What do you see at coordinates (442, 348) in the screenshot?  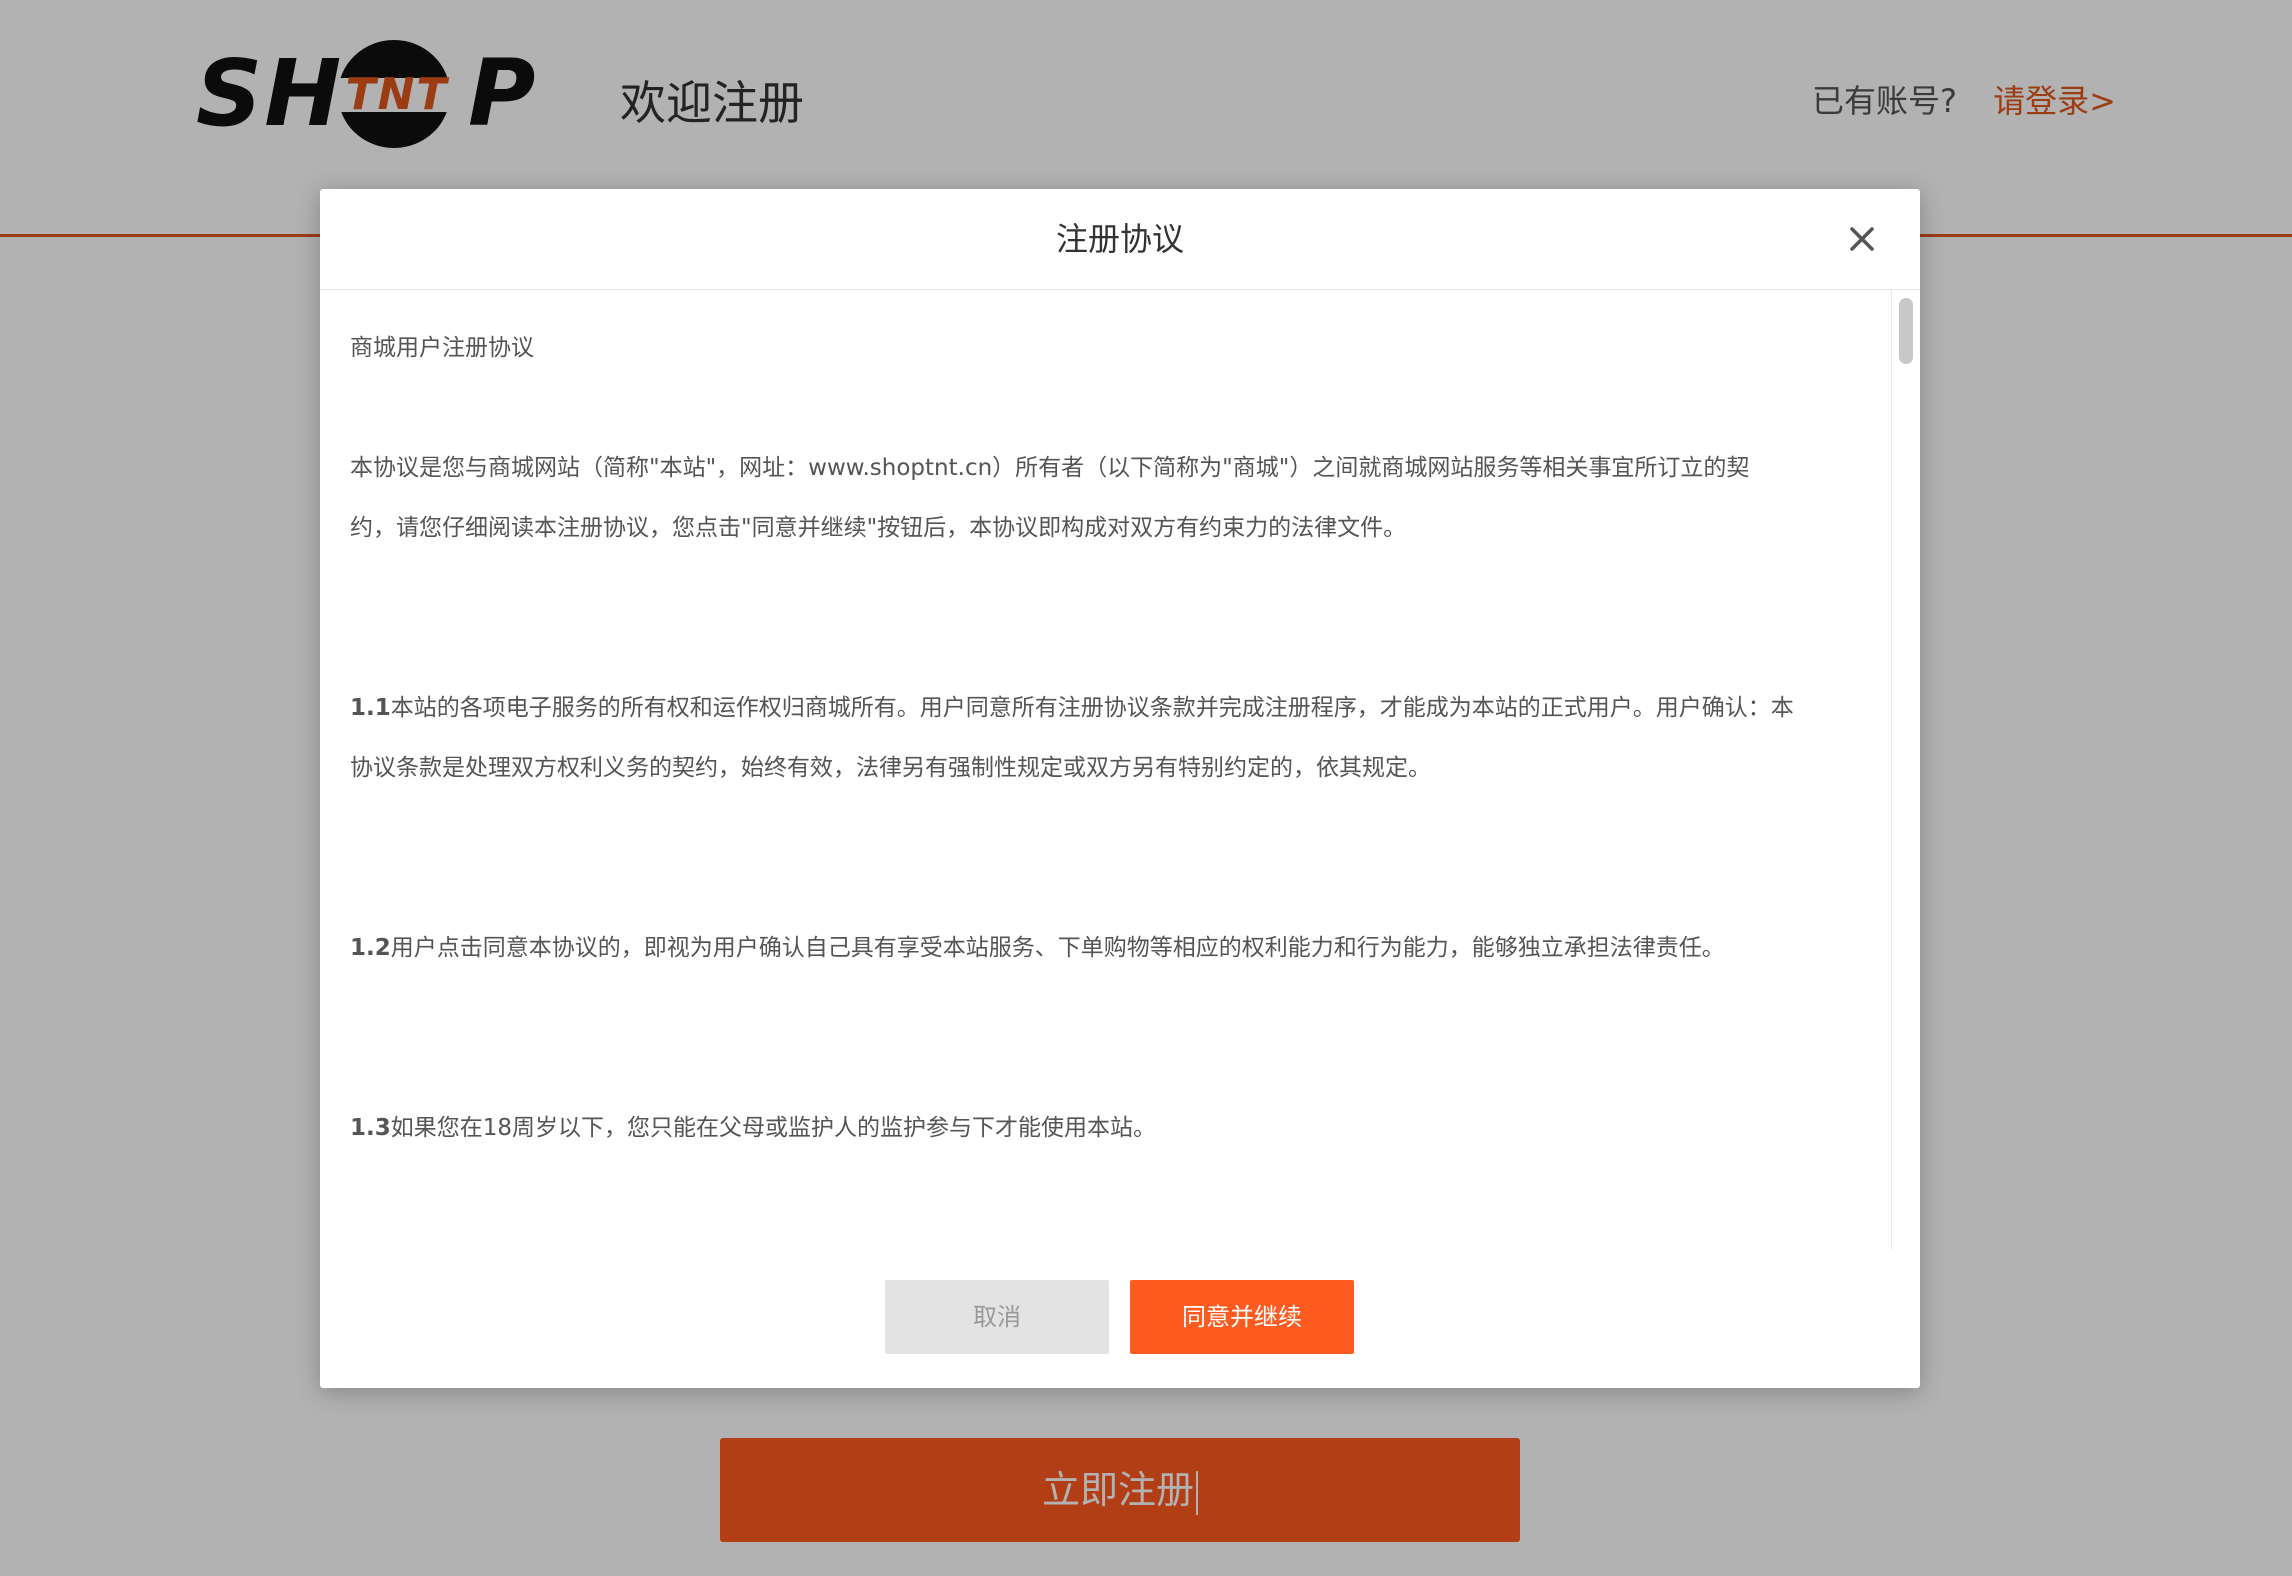 I see `agreement-heading: 商城用户注册协议` at bounding box center [442, 348].